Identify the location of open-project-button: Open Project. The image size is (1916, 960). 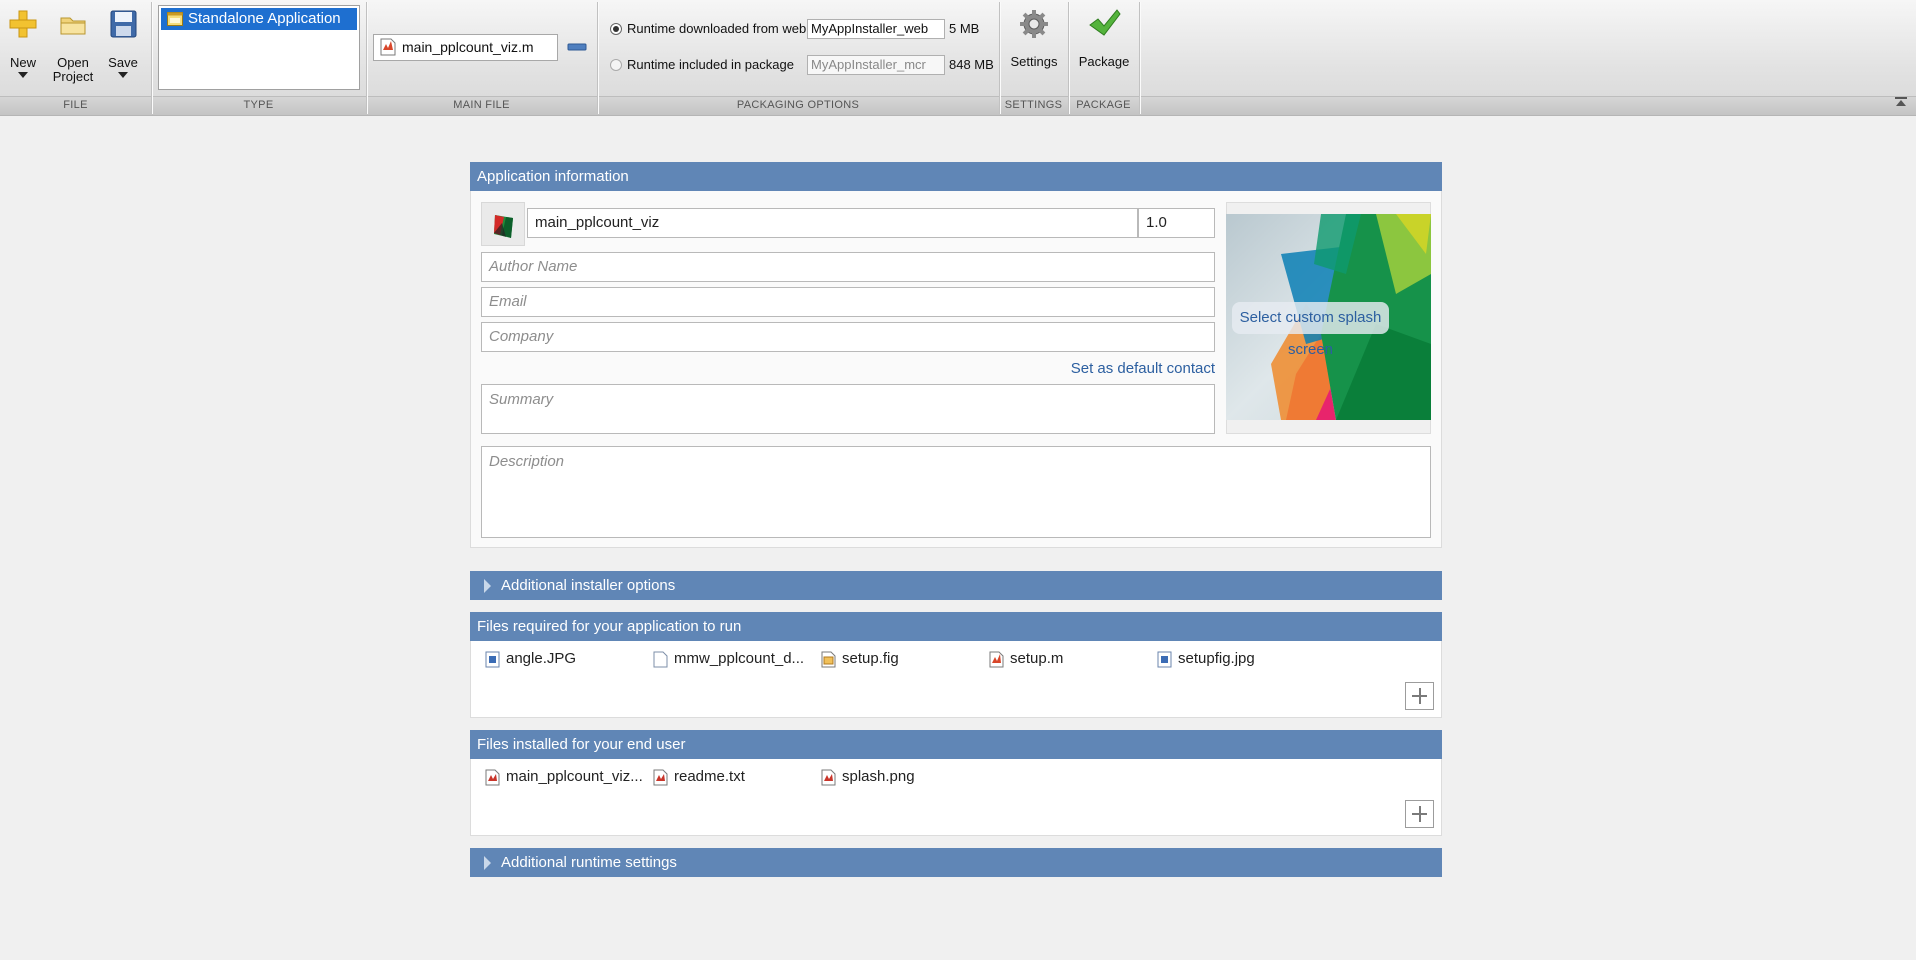
(73, 46).